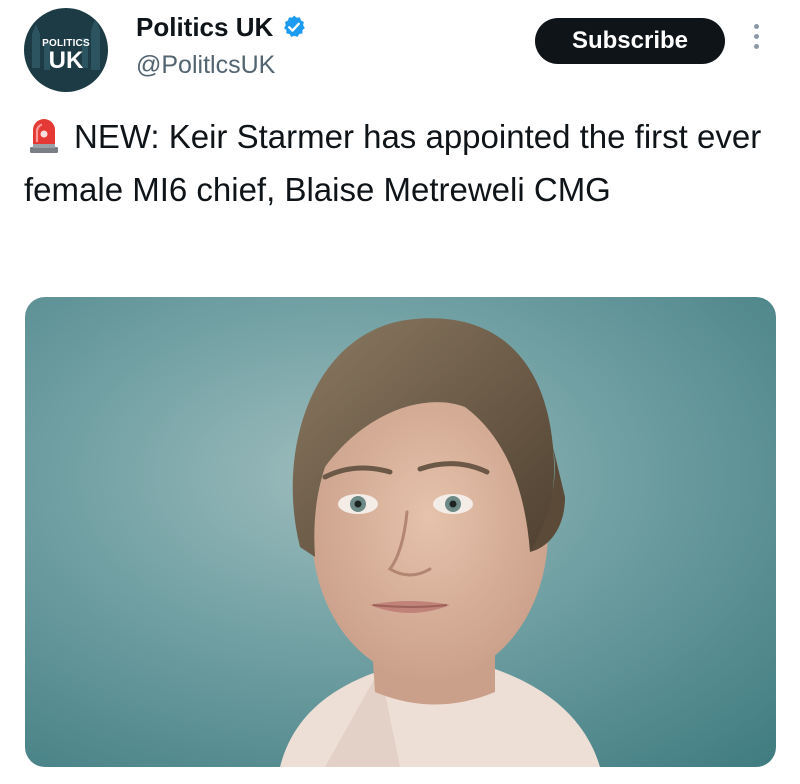  I want to click on siren-emoji-icon, so click(44, 136).